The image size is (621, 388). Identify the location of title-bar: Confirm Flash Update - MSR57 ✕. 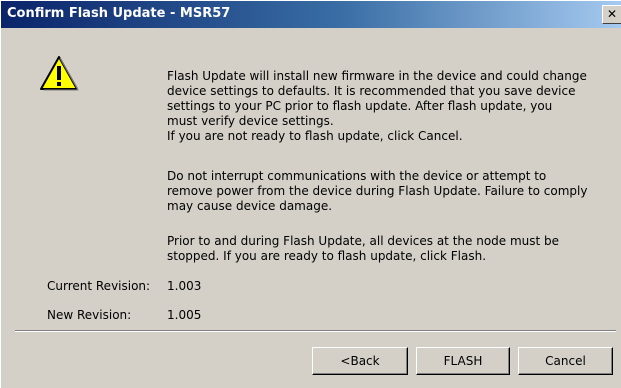
(311, 14).